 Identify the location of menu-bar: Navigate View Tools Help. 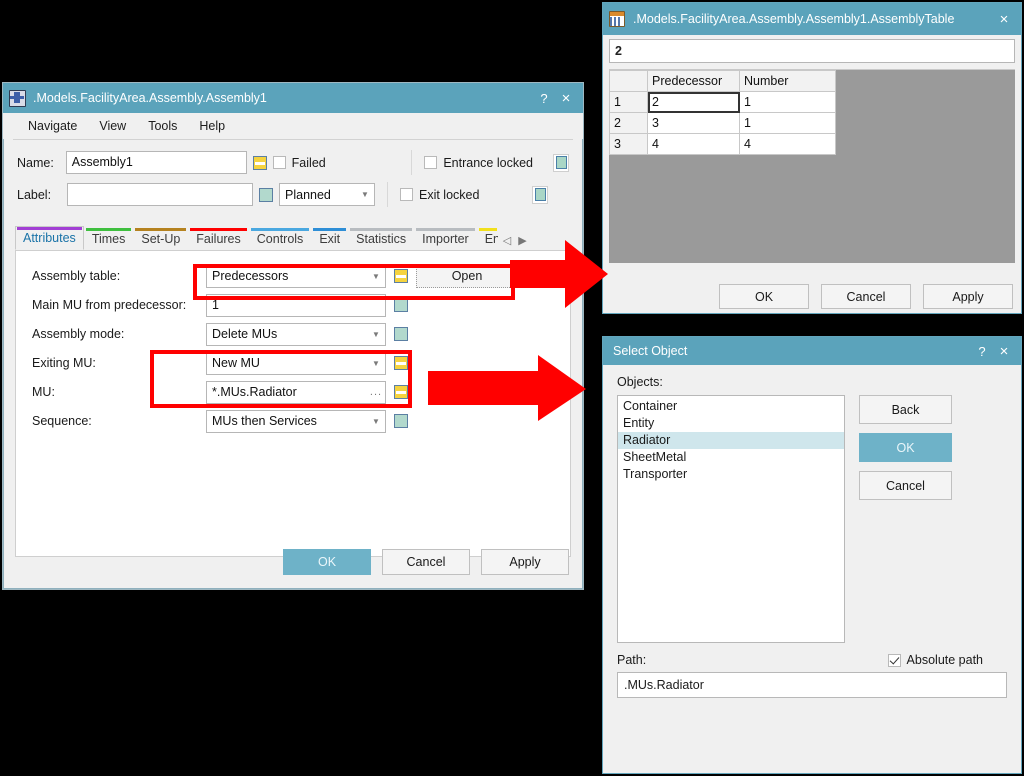
(293, 126).